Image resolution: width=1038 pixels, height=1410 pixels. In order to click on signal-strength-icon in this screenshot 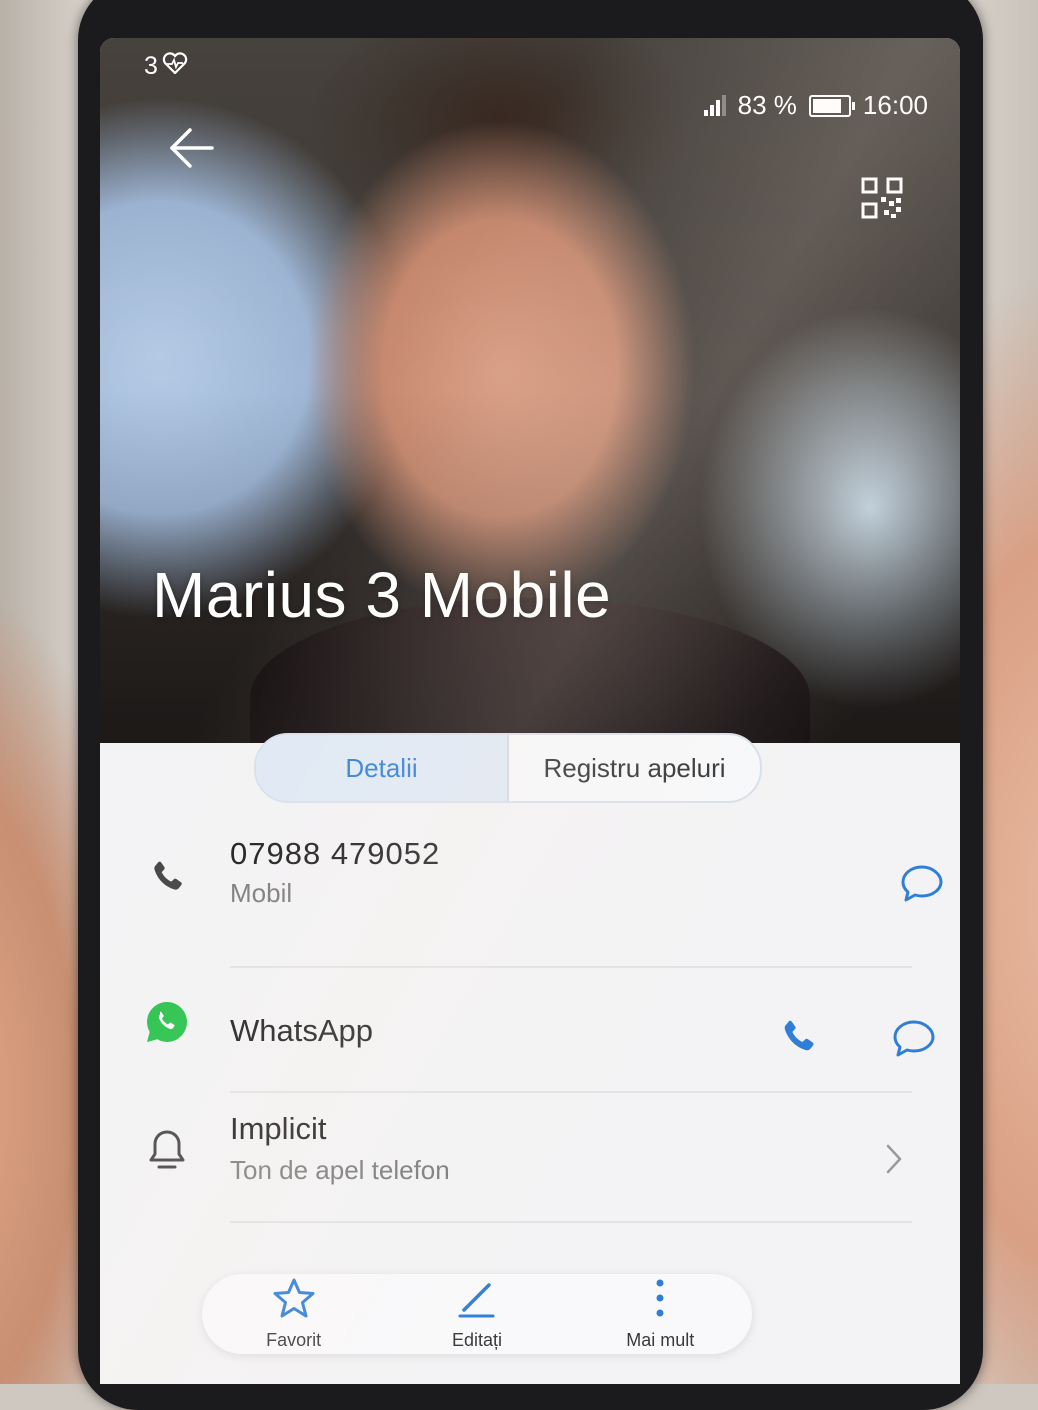, I will do `click(714, 105)`.